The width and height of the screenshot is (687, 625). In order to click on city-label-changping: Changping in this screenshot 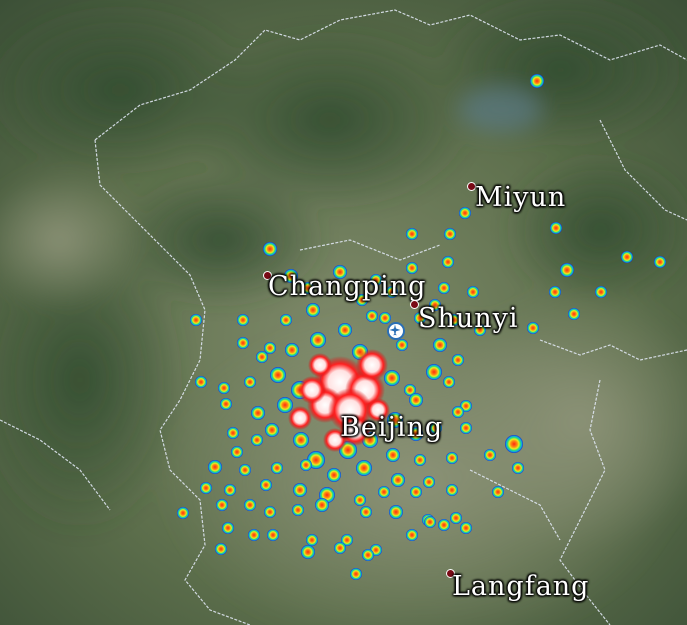, I will do `click(347, 286)`.